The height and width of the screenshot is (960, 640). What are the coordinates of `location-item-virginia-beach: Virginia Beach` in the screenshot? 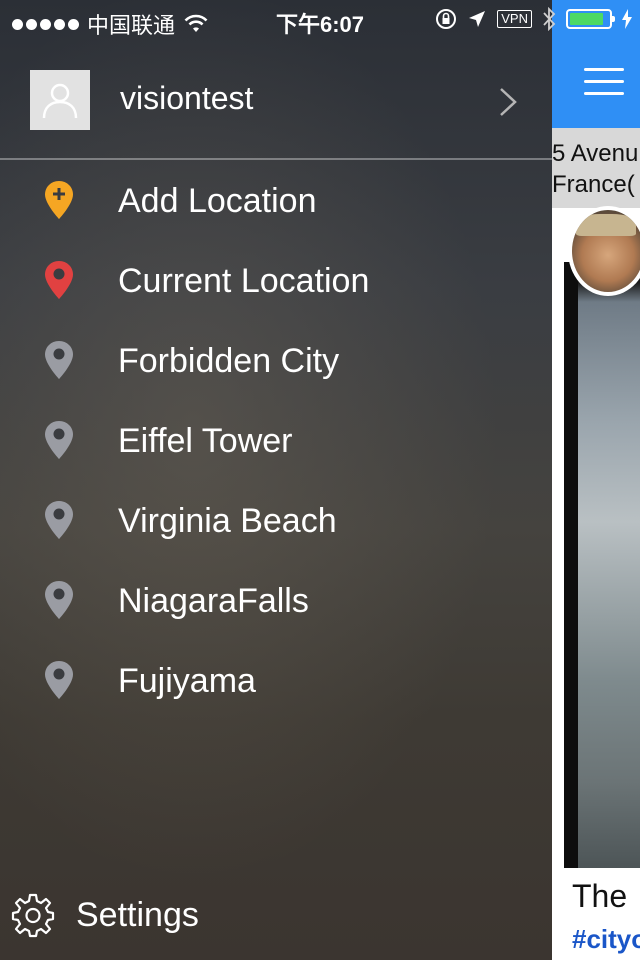 It's located at (276, 520).